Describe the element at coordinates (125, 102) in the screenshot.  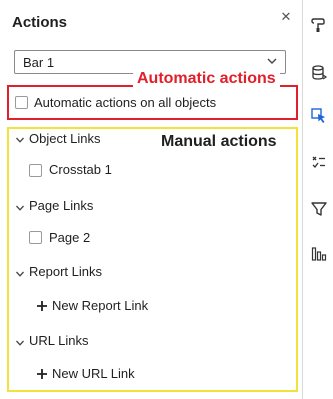
I see `automatic-actions-label: Automatic actions on all objects` at that location.